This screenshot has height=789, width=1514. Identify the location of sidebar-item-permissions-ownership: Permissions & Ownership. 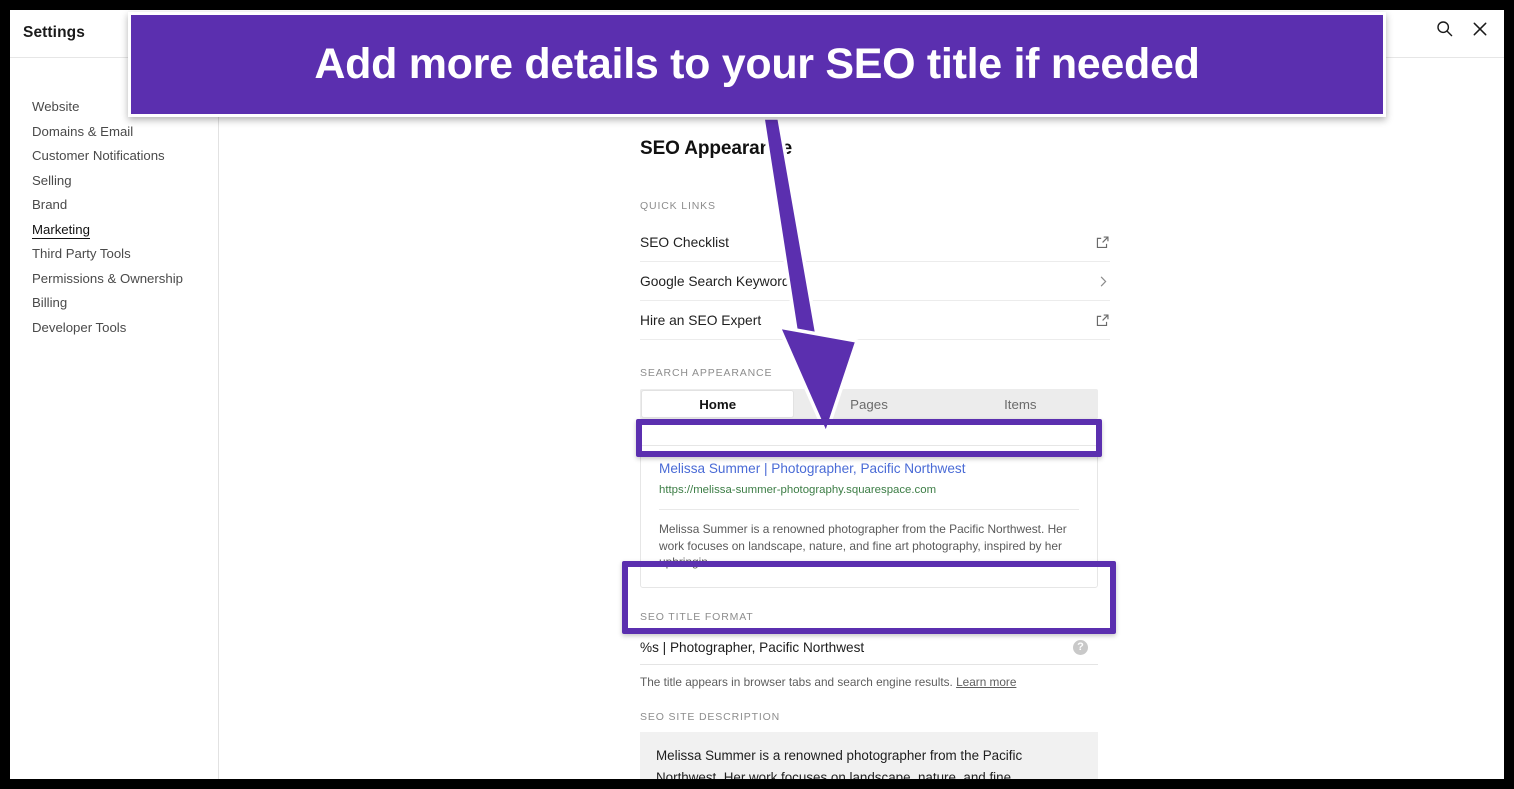
(114, 279).